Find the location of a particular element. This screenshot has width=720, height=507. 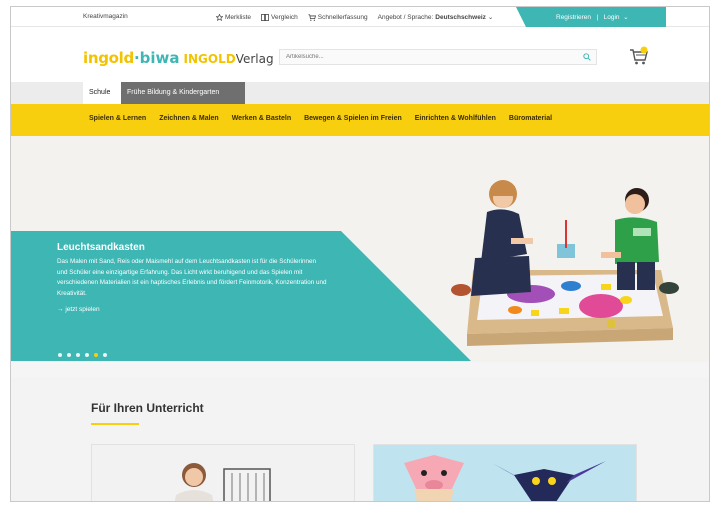

compare-icon is located at coordinates (265, 17).